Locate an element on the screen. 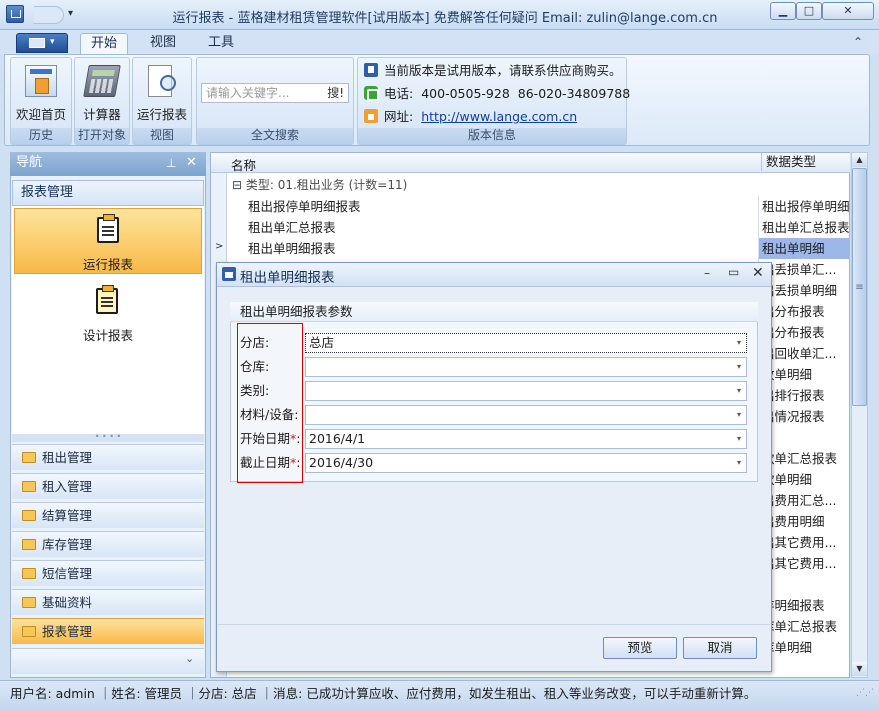  cancel-button: 取消 is located at coordinates (720, 648).